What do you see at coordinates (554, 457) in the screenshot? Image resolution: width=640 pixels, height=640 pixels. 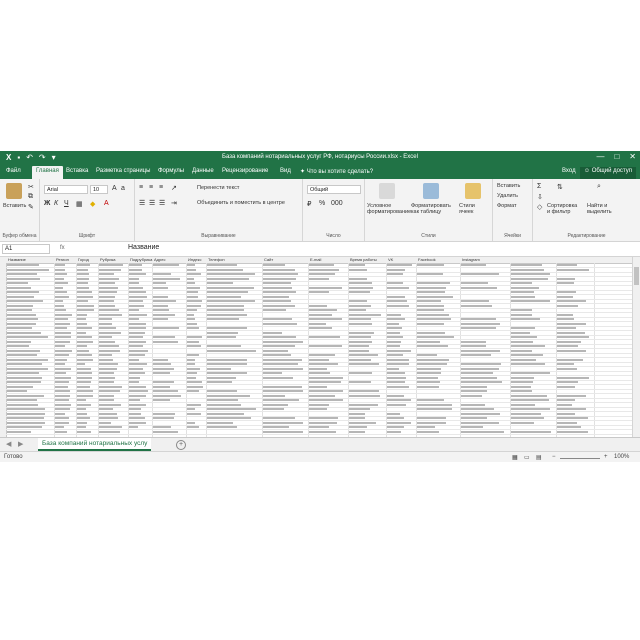 I see `zoom-out-icon: −` at bounding box center [554, 457].